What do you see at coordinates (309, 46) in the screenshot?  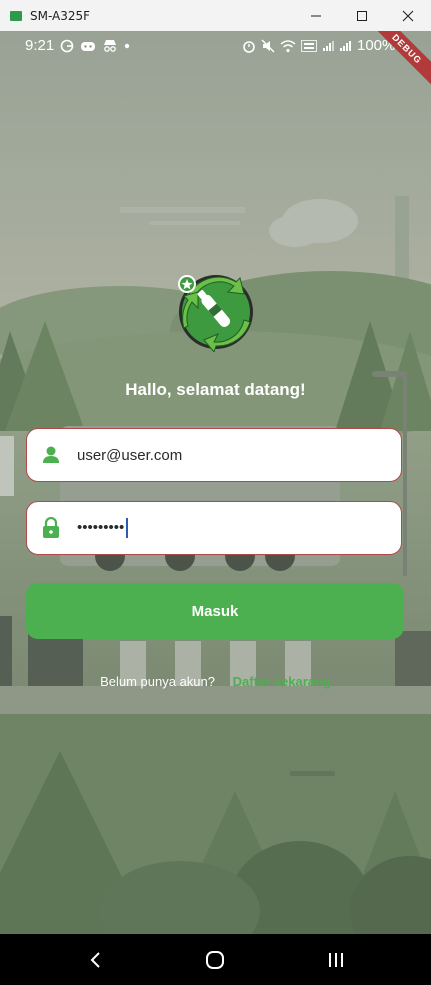 I see `volte-icon` at bounding box center [309, 46].